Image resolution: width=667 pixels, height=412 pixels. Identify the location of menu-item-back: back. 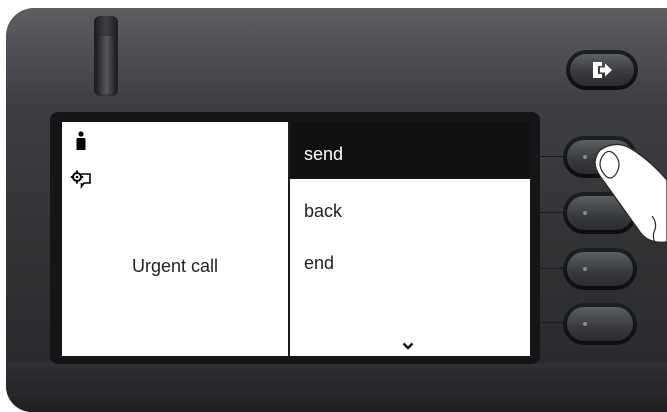
(410, 207).